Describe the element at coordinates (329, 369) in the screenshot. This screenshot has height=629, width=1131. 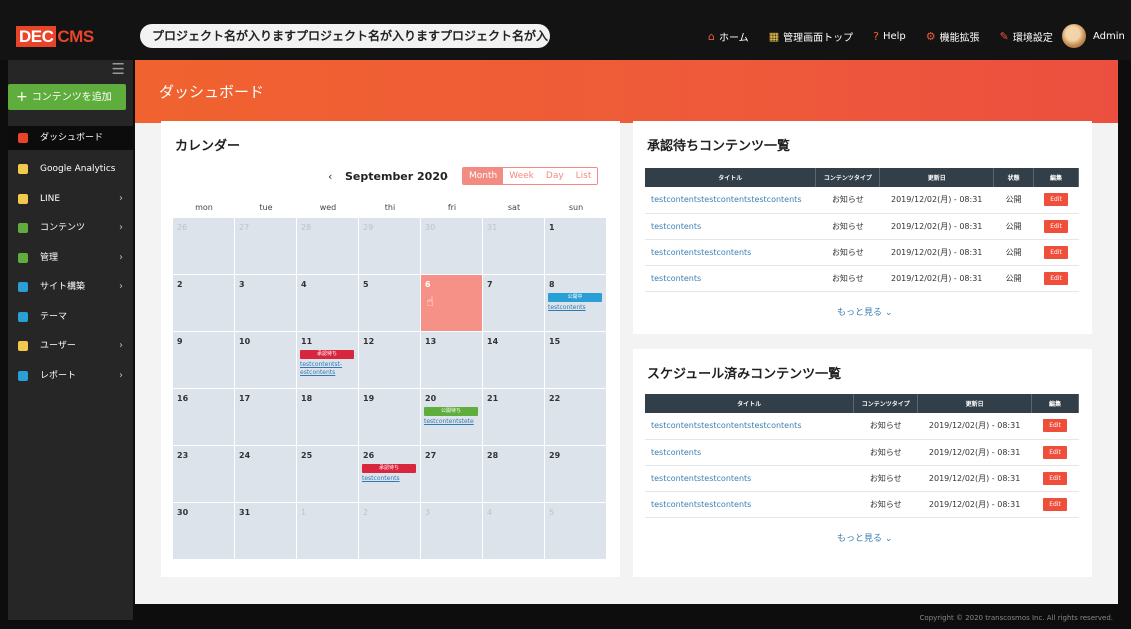
I see `calendar-event-link: testcontentst-estcontents` at that location.